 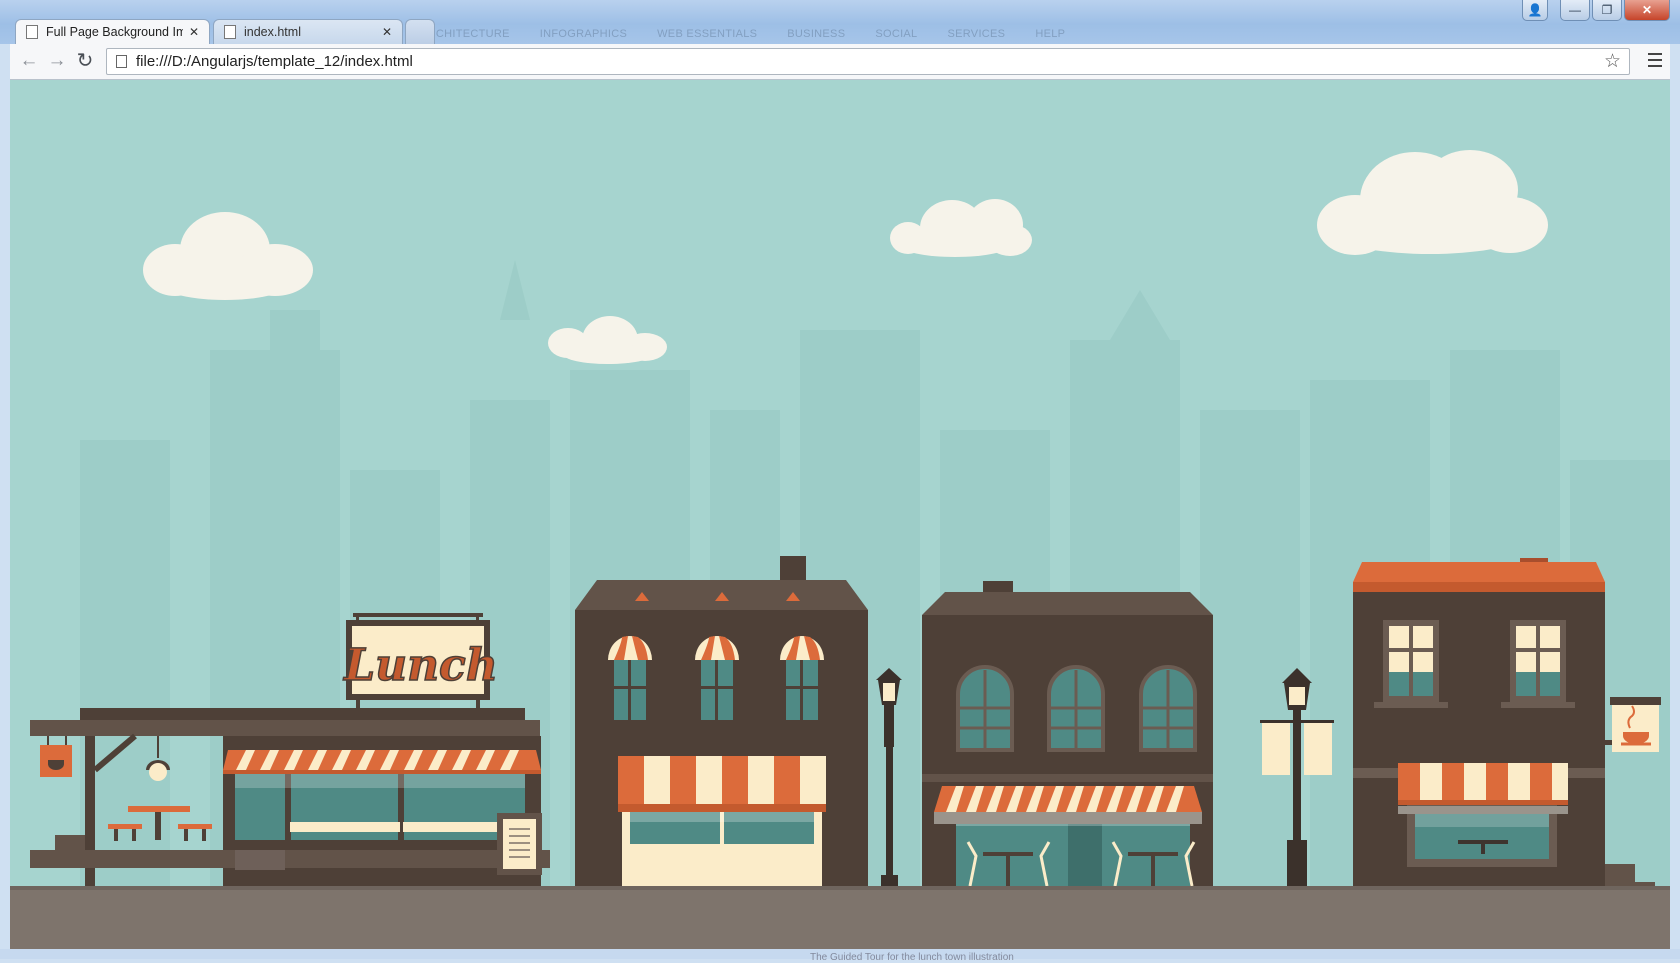 I want to click on street, so click(x=840, y=917).